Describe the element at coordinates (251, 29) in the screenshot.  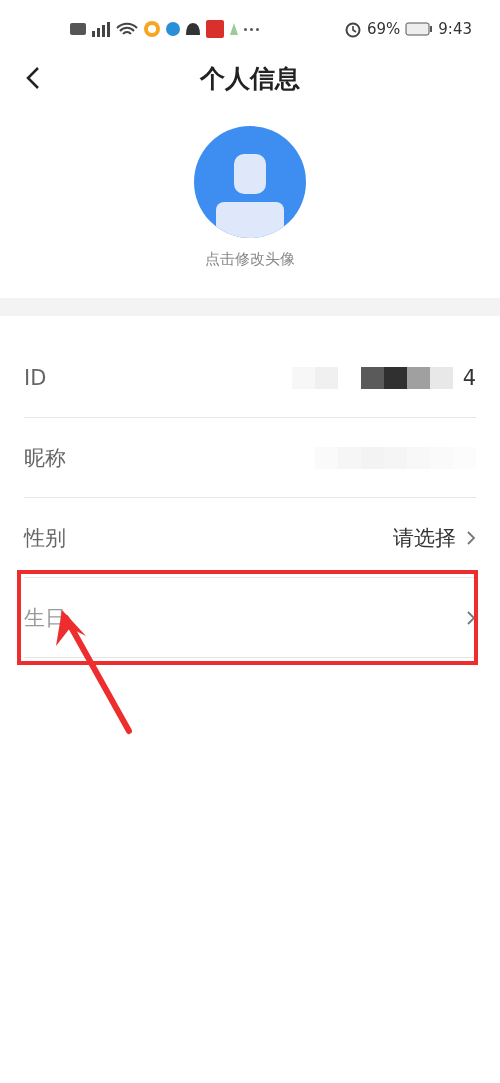
I see `more-icon` at that location.